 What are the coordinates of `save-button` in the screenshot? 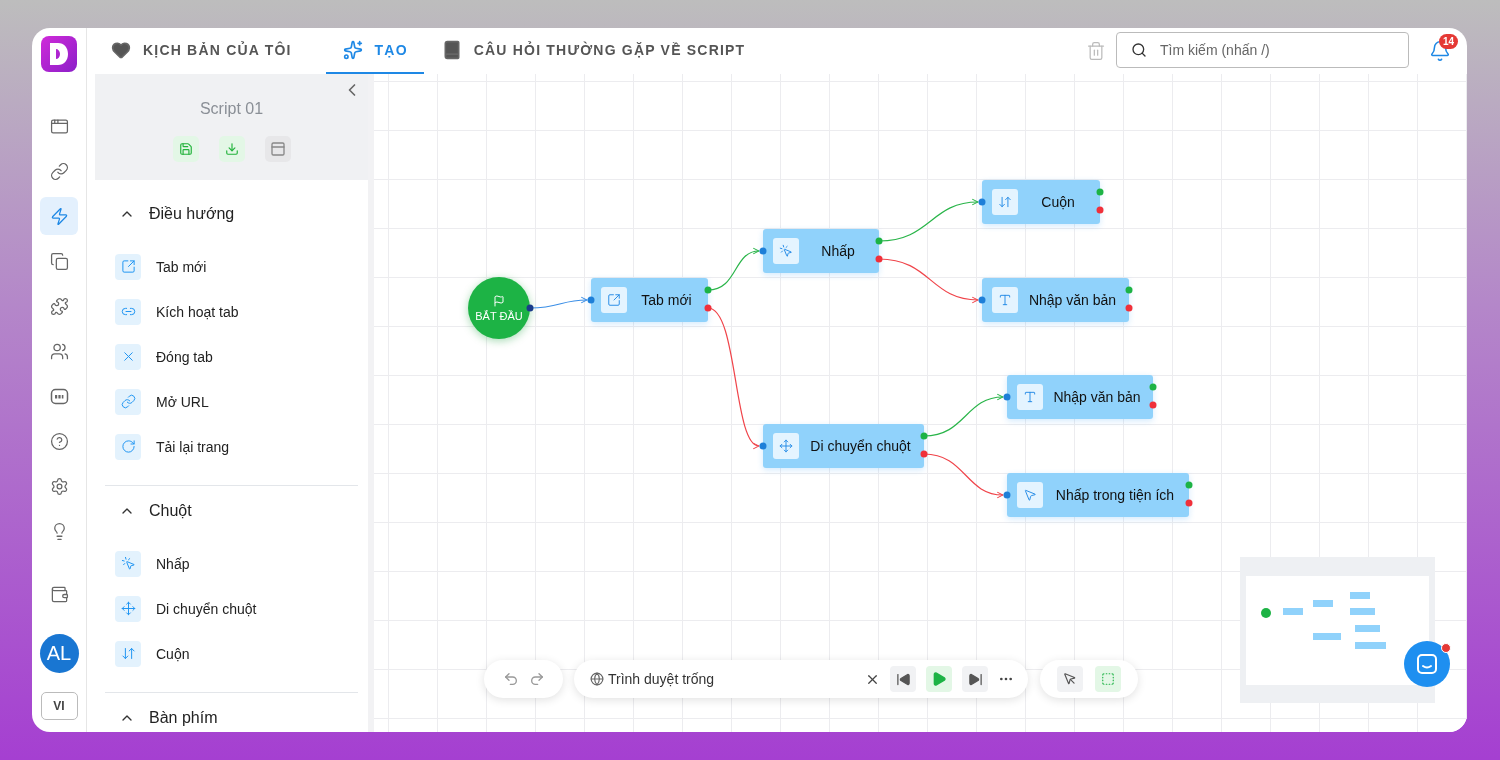 It's located at (185, 149).